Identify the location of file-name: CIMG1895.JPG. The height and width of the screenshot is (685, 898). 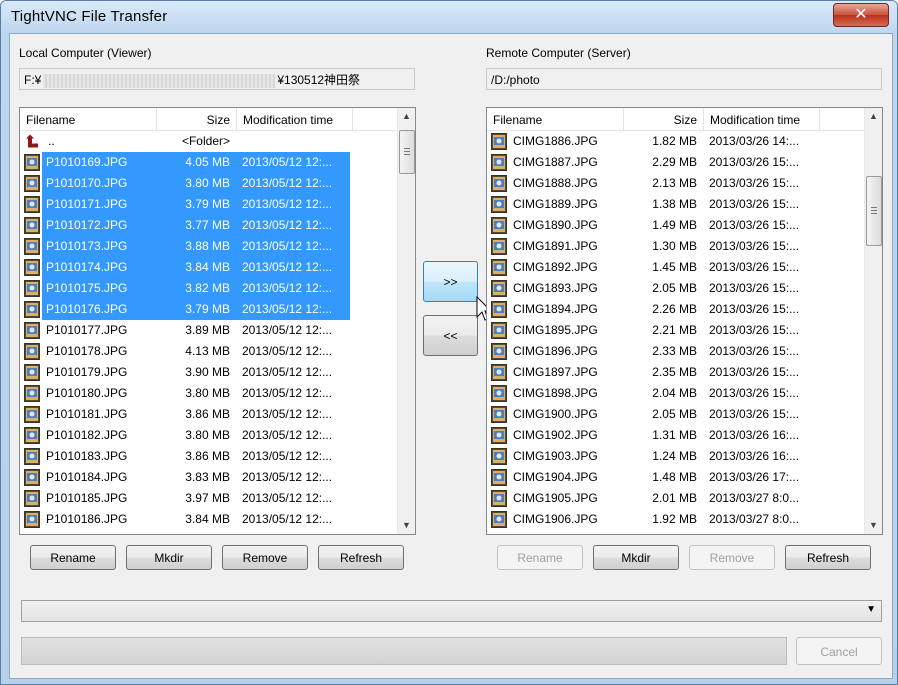
(555, 330).